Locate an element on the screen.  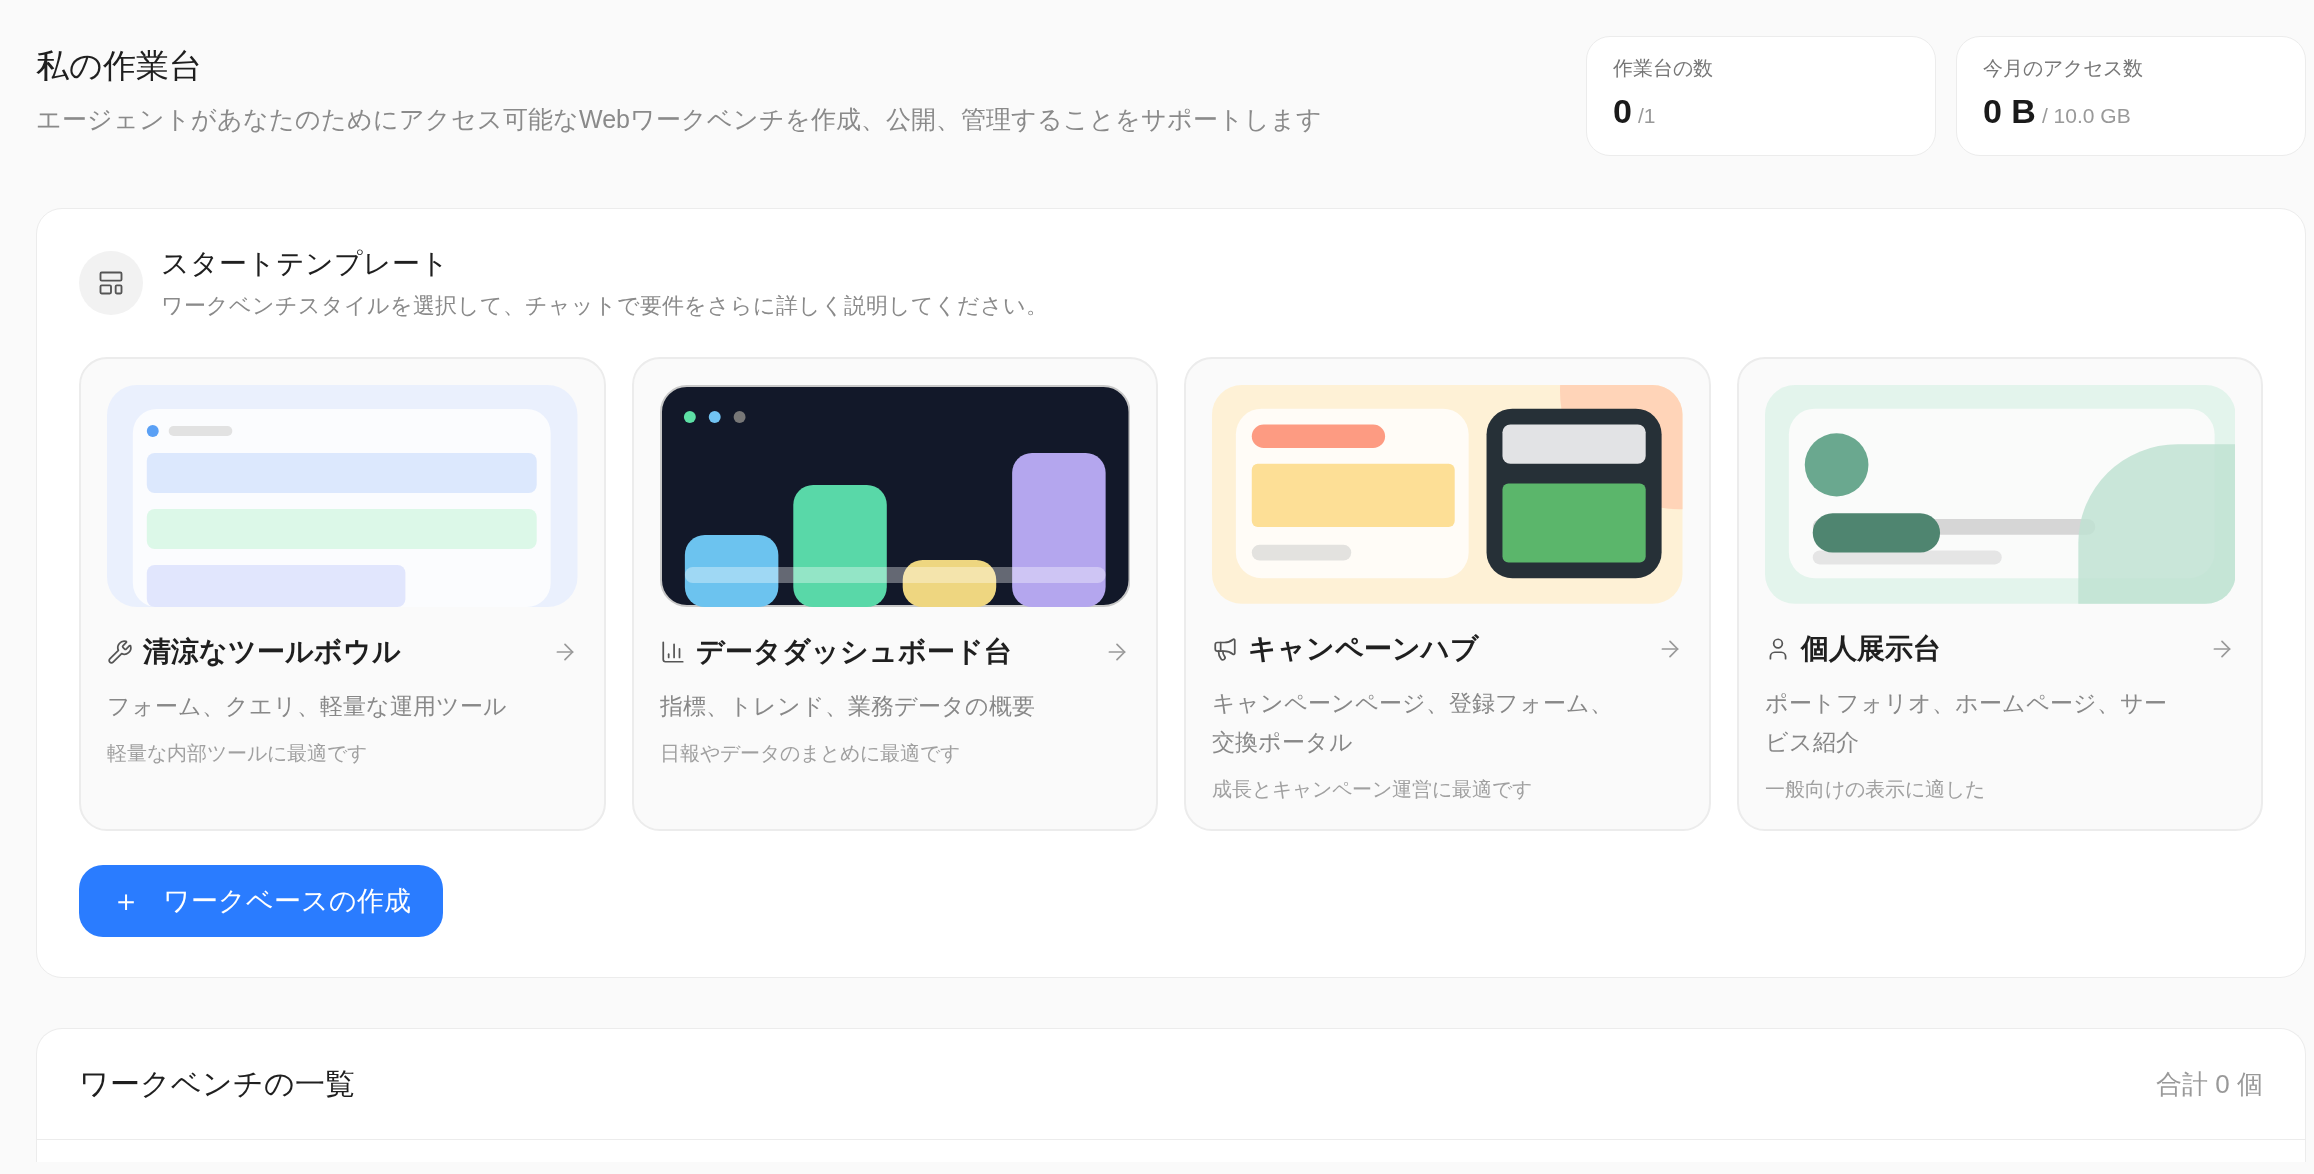
list-title: ワークベンチの一覧 is located at coordinates (217, 1083).